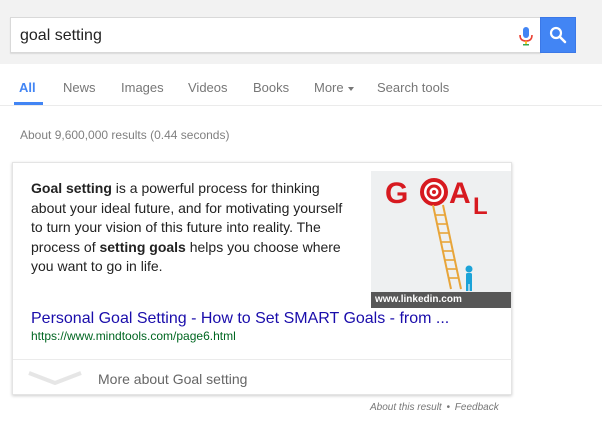 Image resolution: width=602 pixels, height=434 pixels. Describe the element at coordinates (28, 103) in the screenshot. I see `active-tab-indicator` at that location.